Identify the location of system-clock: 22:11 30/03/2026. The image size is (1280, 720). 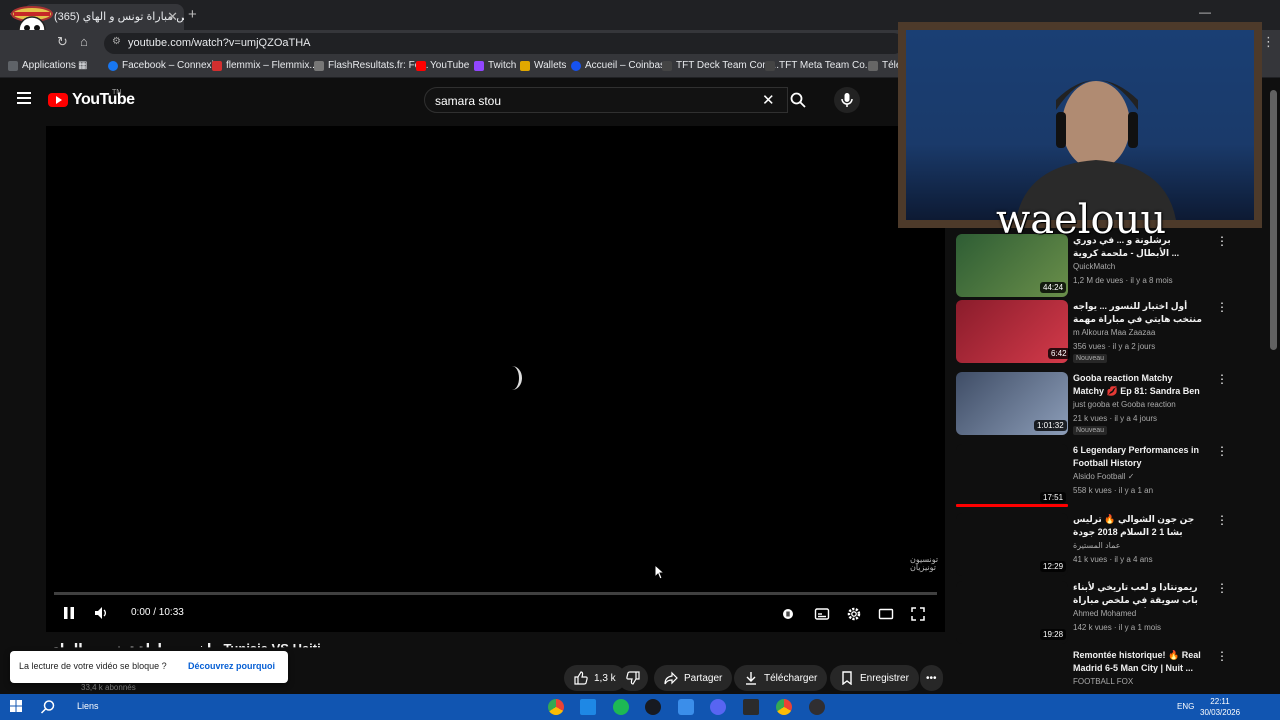
(1220, 707).